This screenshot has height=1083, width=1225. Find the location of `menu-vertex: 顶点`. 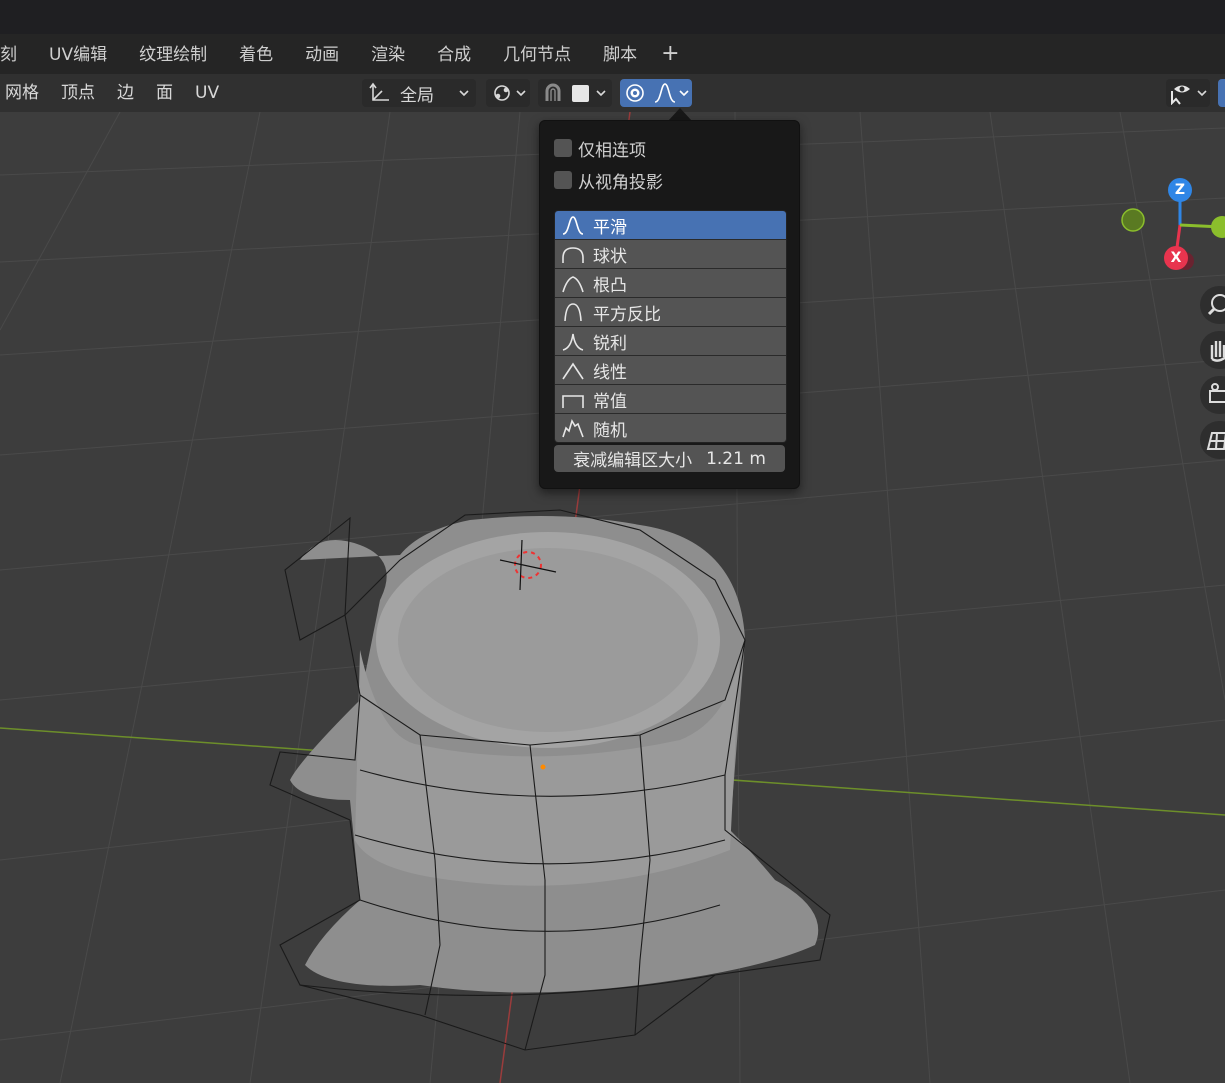

menu-vertex: 顶点 is located at coordinates (78, 93).